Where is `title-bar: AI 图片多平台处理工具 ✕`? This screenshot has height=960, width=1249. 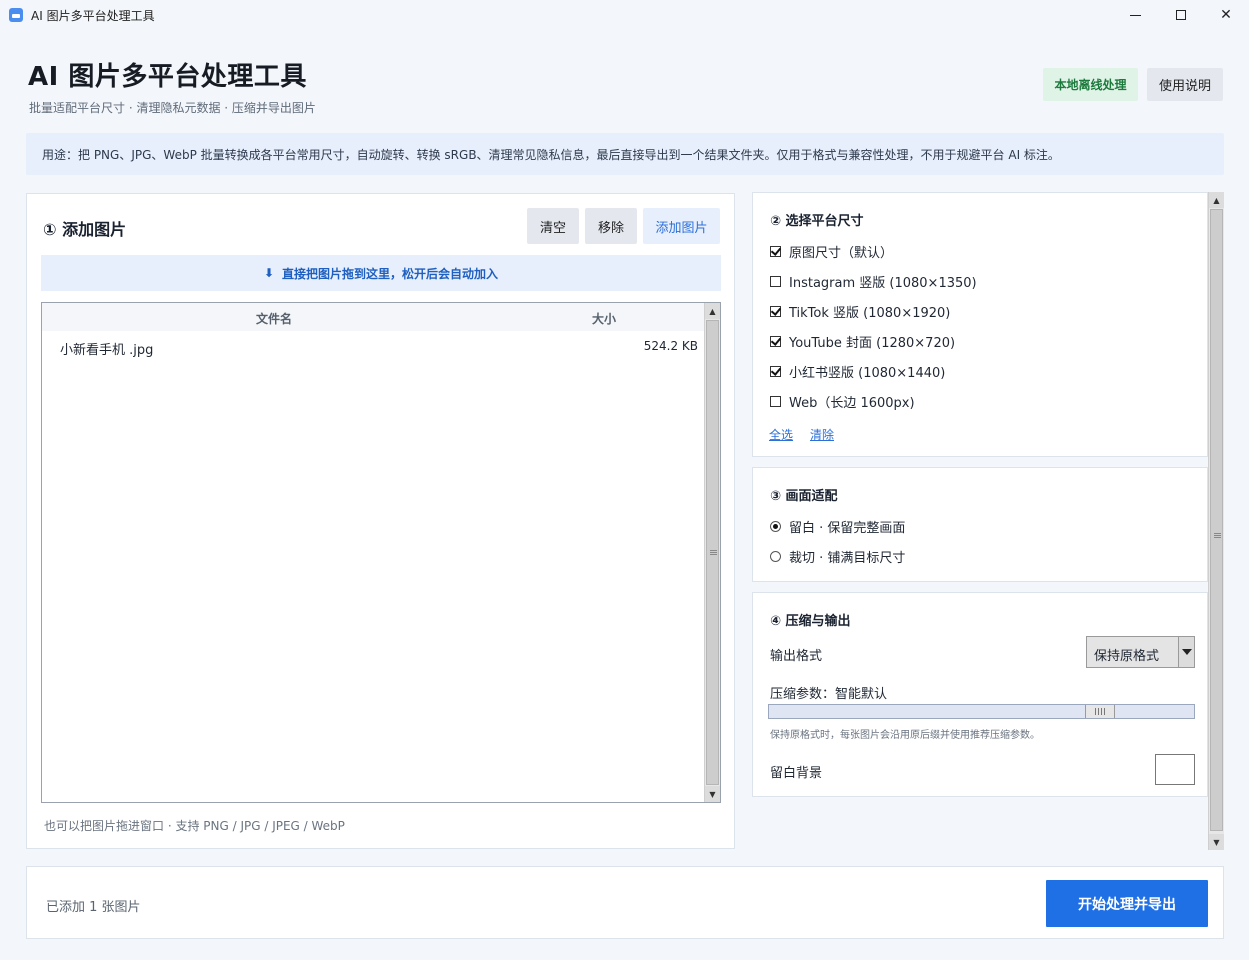
title-bar: AI 图片多平台处理工具 ✕ is located at coordinates (624, 15).